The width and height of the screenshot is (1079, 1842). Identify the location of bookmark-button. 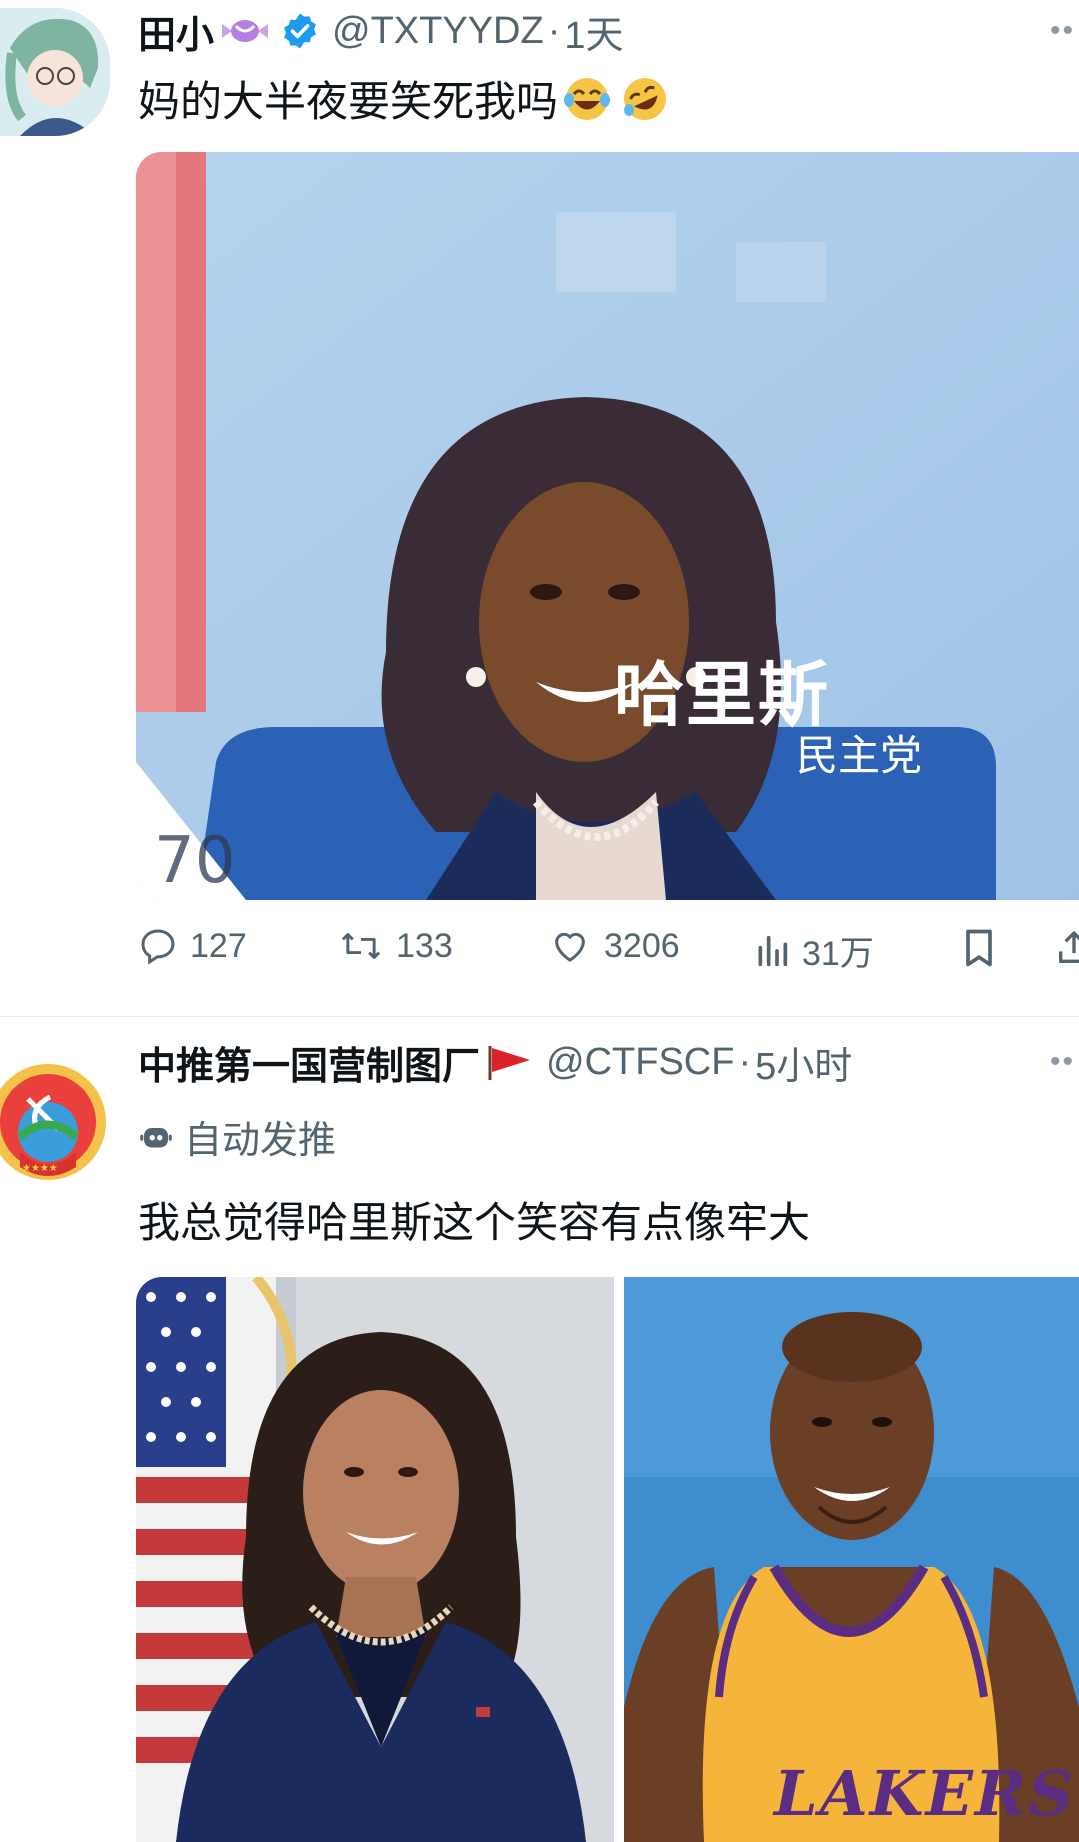
(985, 948).